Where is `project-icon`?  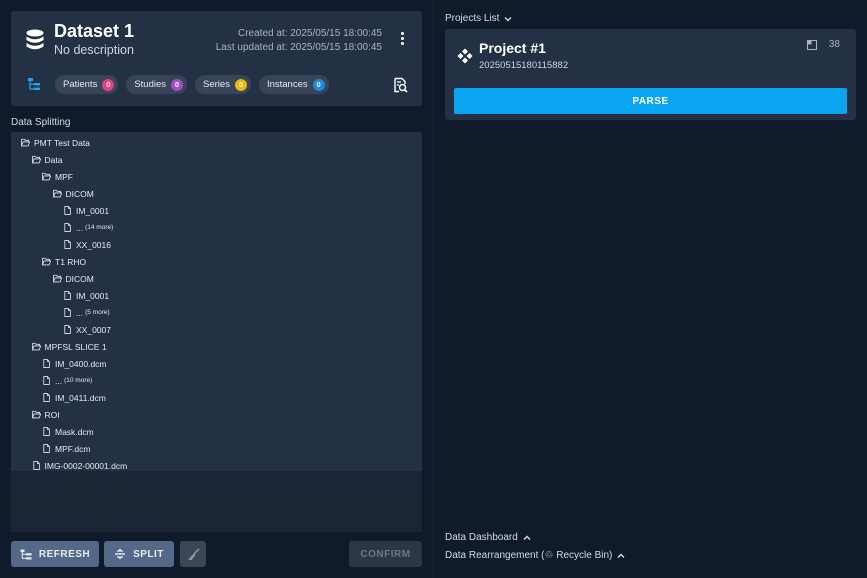
project-icon is located at coordinates (465, 56).